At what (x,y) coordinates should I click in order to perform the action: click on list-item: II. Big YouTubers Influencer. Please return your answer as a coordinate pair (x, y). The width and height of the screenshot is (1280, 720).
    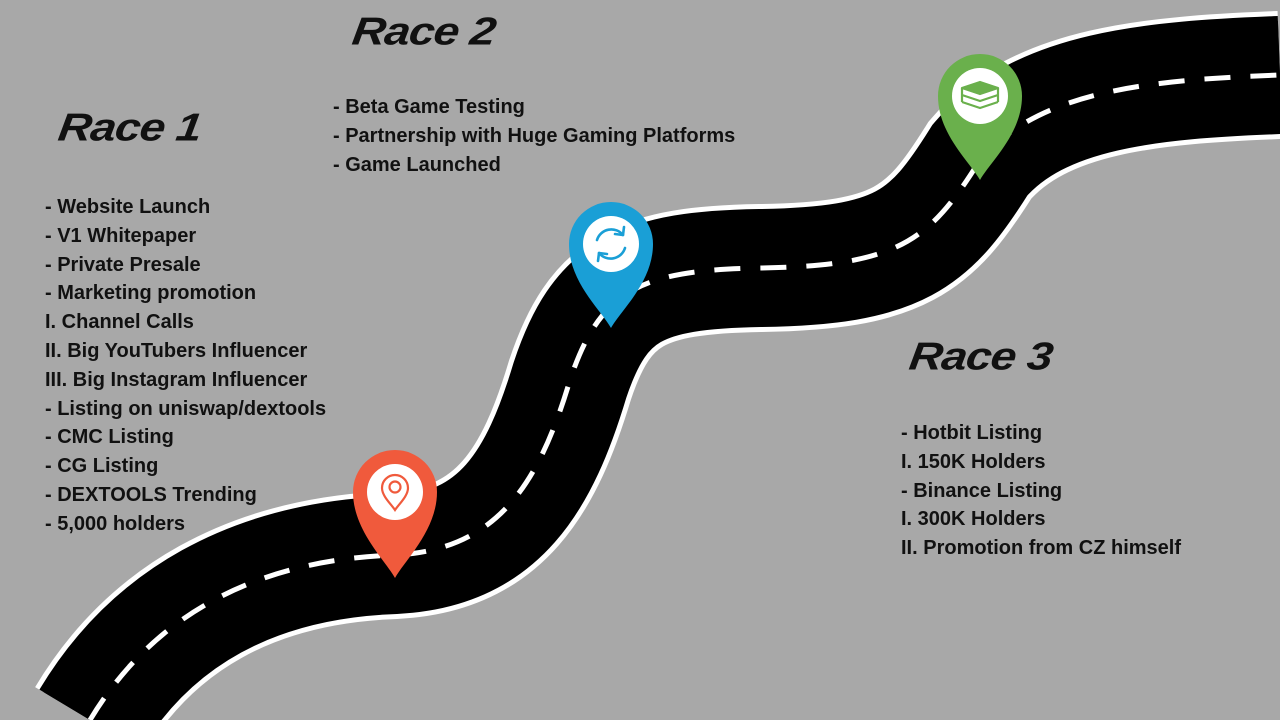
    Looking at the image, I should click on (176, 350).